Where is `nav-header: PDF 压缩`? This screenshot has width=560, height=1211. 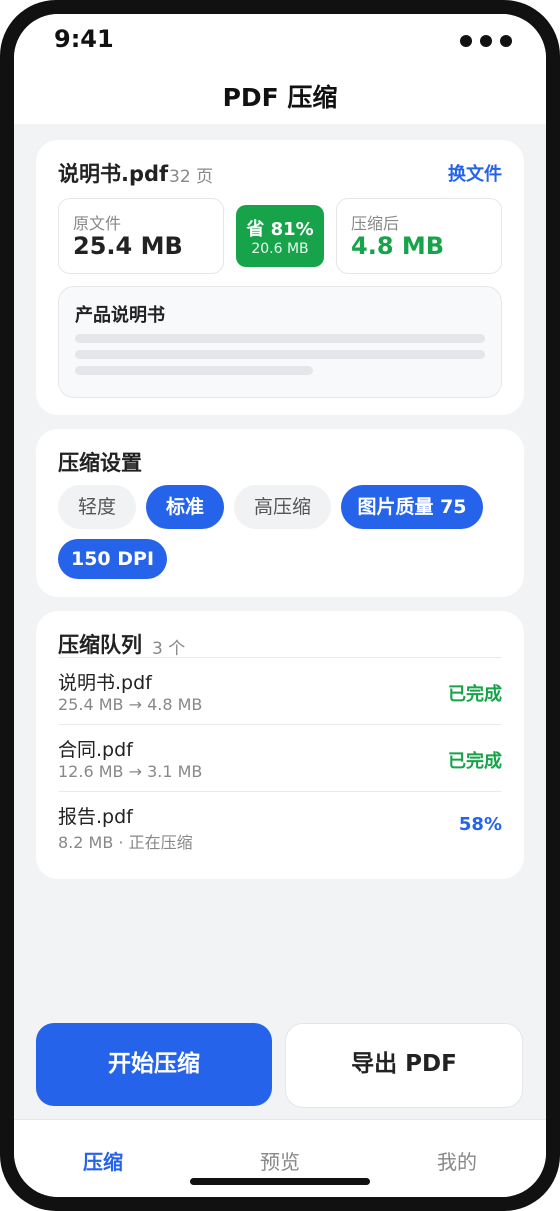 nav-header: PDF 压缩 is located at coordinates (280, 99).